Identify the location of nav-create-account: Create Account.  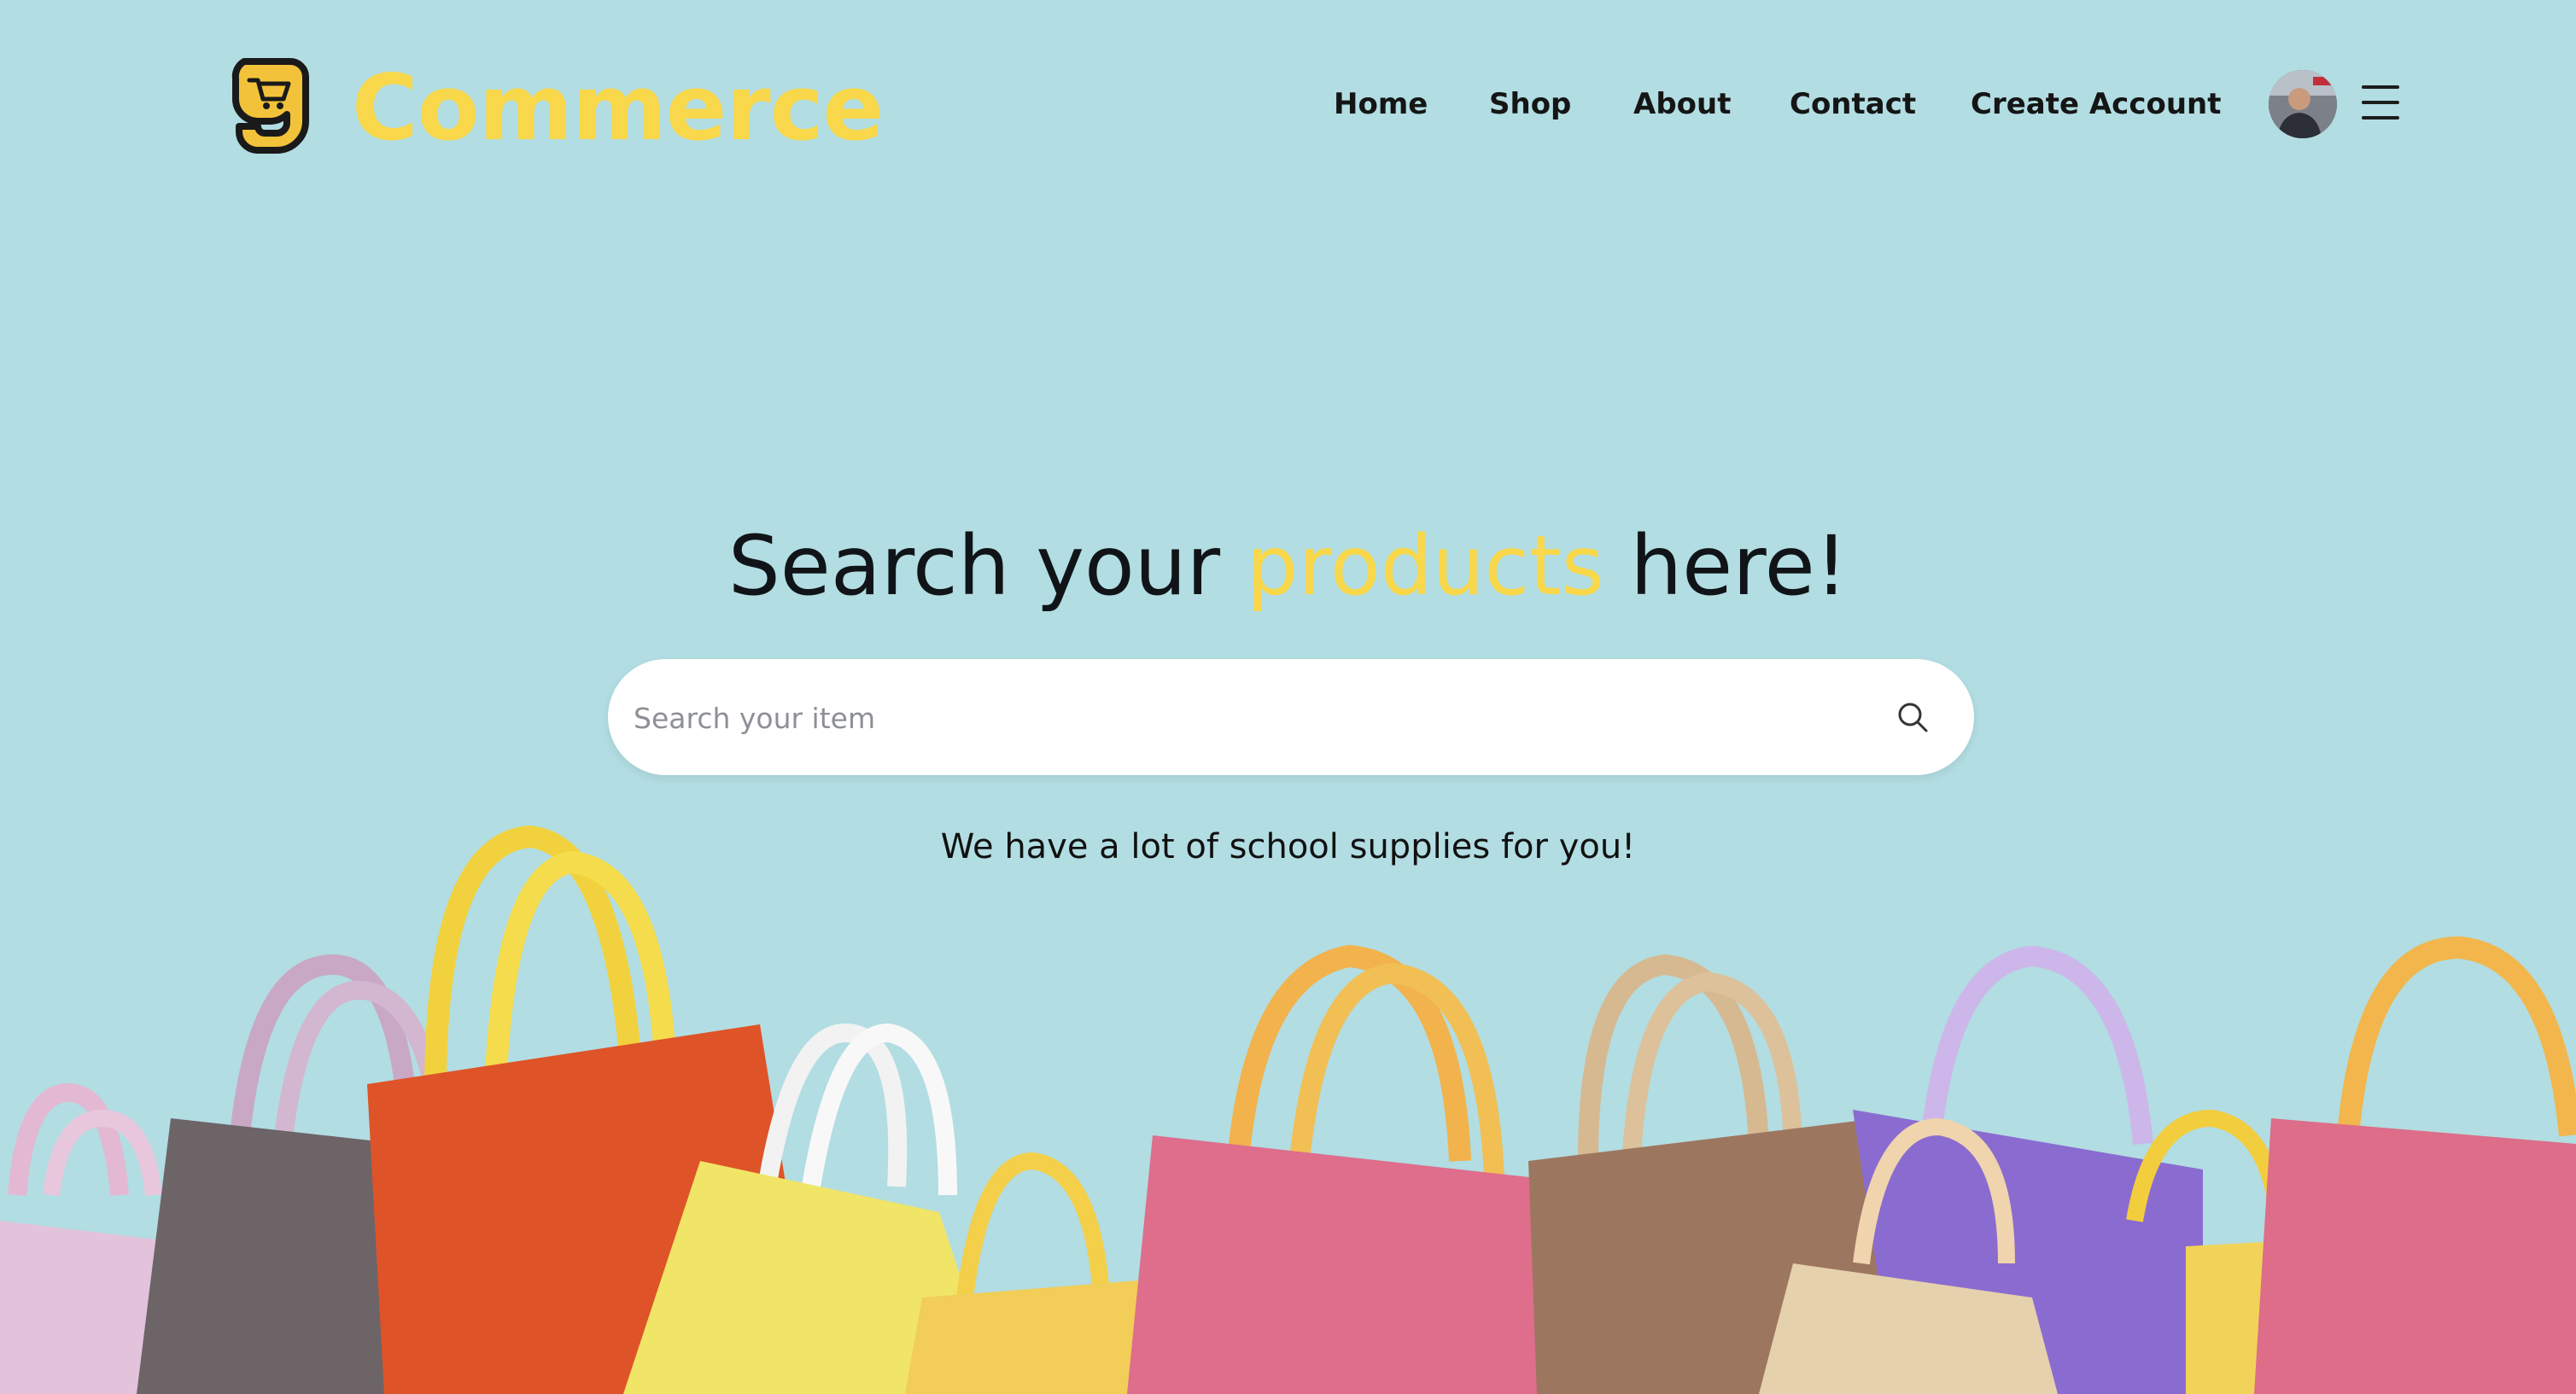
(2096, 104).